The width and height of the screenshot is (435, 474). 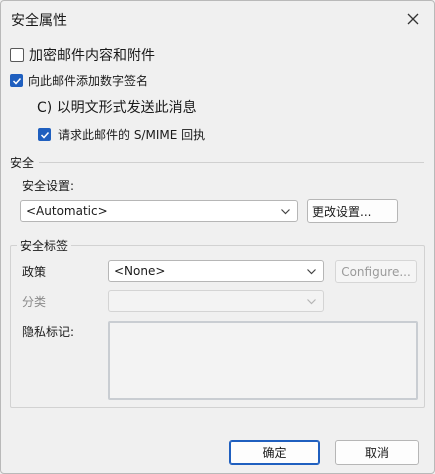 I want to click on security-label-group-title: 安全标签, so click(x=44, y=245).